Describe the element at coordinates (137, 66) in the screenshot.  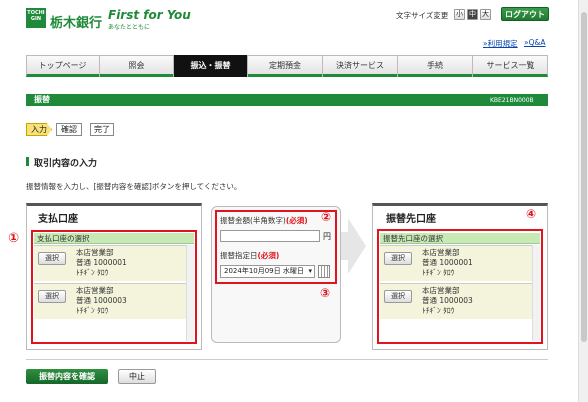
I see `nav-inquiry: 照会` at that location.